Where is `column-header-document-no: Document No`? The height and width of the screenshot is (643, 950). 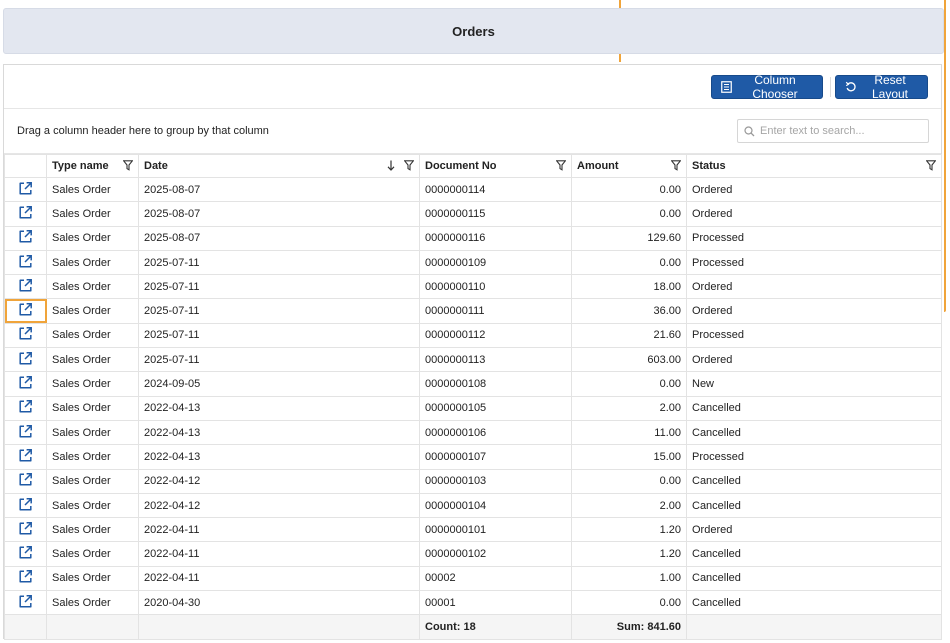 column-header-document-no: Document No is located at coordinates (495, 166).